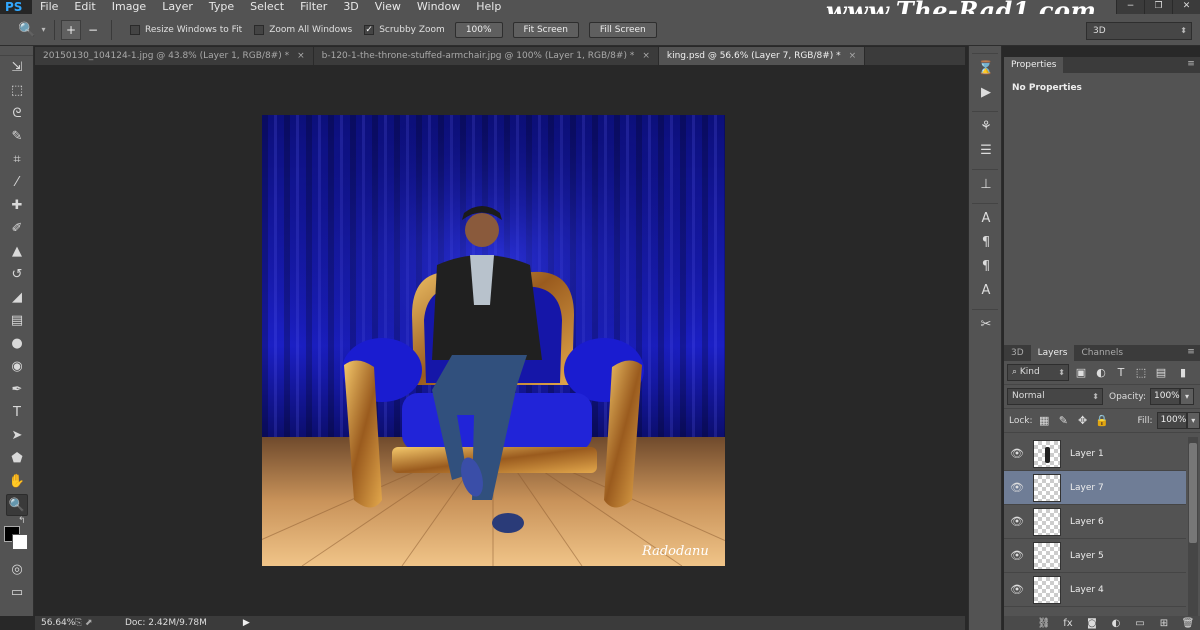  What do you see at coordinates (1092, 623) in the screenshot?
I see `add-mask-icon: ◙` at bounding box center [1092, 623].